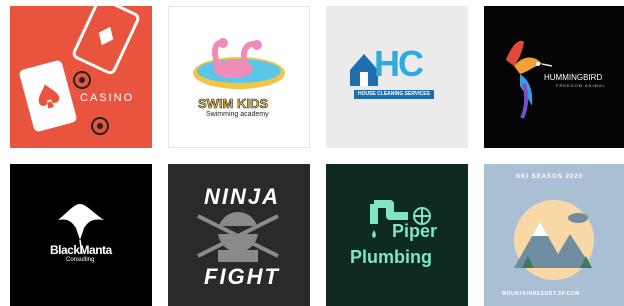 The width and height of the screenshot is (624, 306). Describe the element at coordinates (80, 260) in the screenshot. I see `template-subtitle: Consulting` at that location.